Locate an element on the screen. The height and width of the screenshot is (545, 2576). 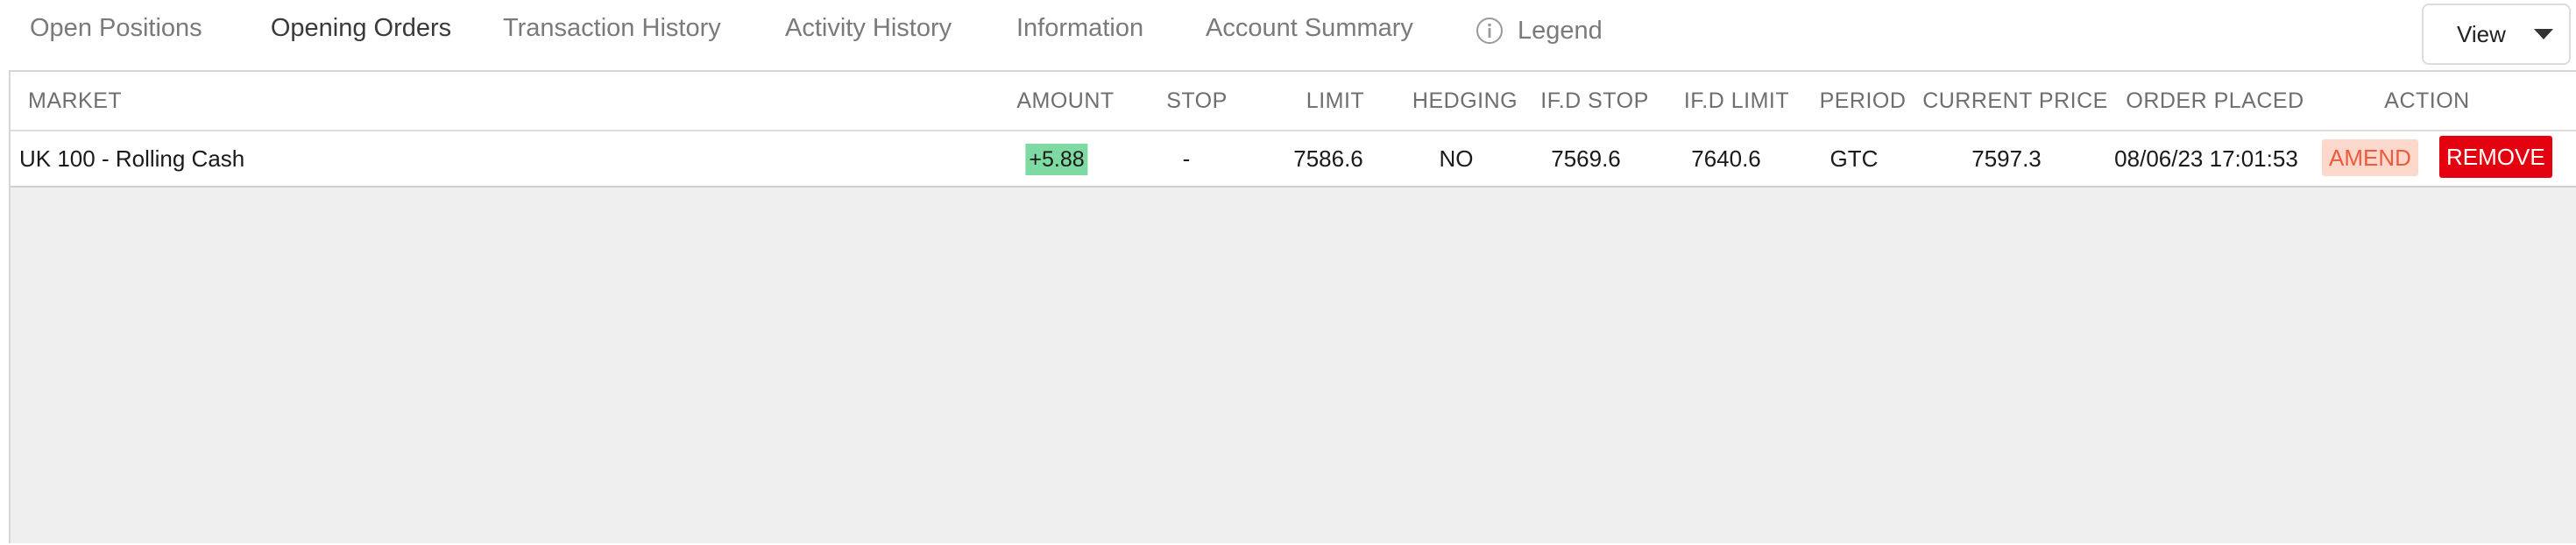
tab-label: Account Summary is located at coordinates (1309, 28).